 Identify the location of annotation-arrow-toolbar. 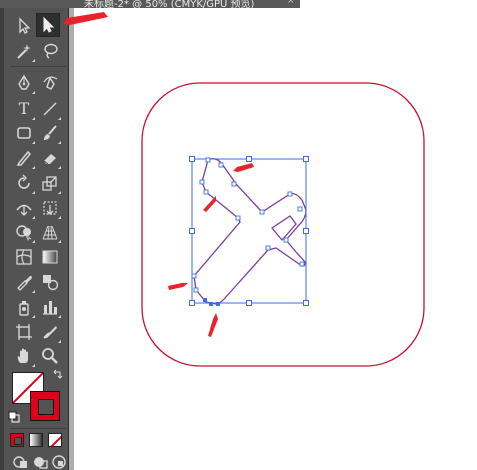
(85, 18).